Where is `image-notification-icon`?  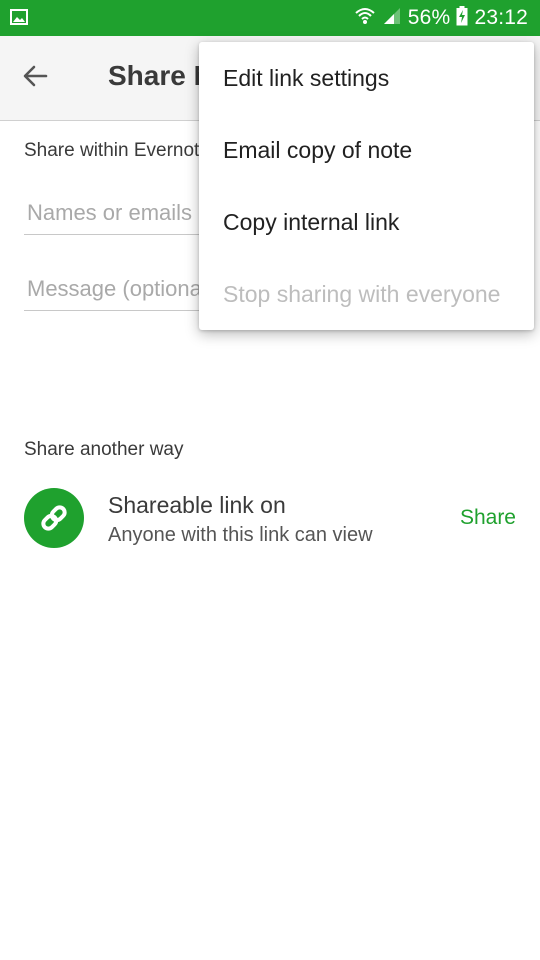 image-notification-icon is located at coordinates (19, 17).